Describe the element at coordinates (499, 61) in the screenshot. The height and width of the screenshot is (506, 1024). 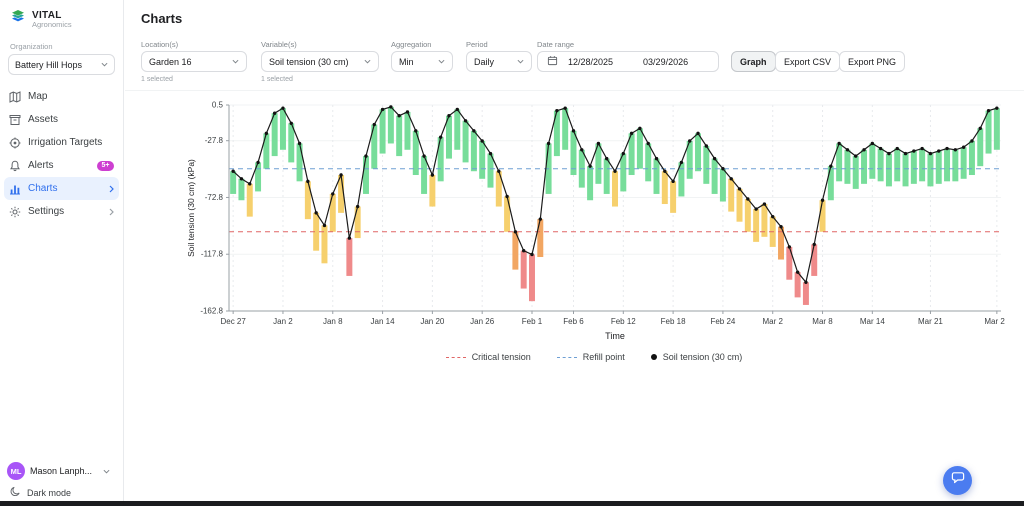
I see `period-select: Daily` at that location.